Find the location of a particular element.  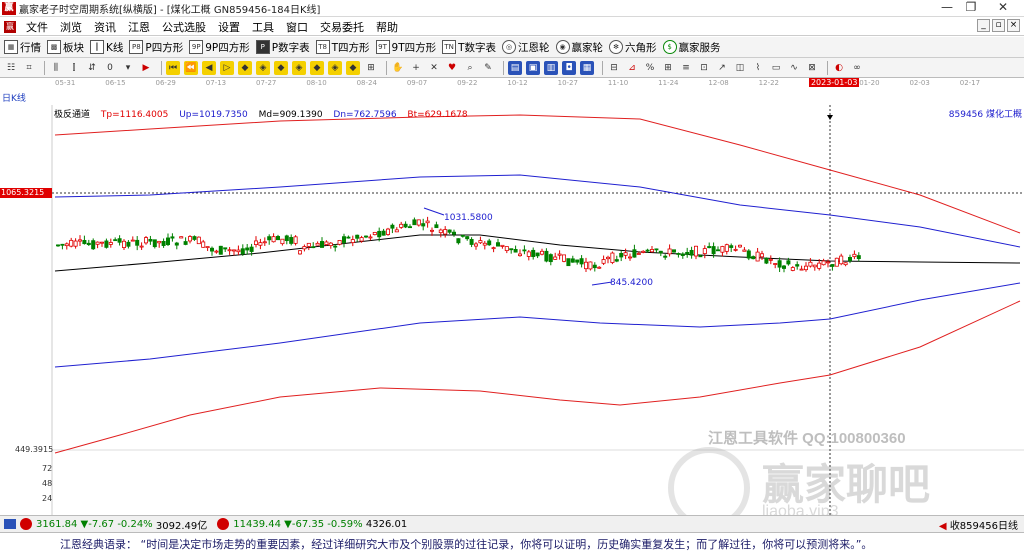

line-icon: ≡ is located at coordinates (686, 68).